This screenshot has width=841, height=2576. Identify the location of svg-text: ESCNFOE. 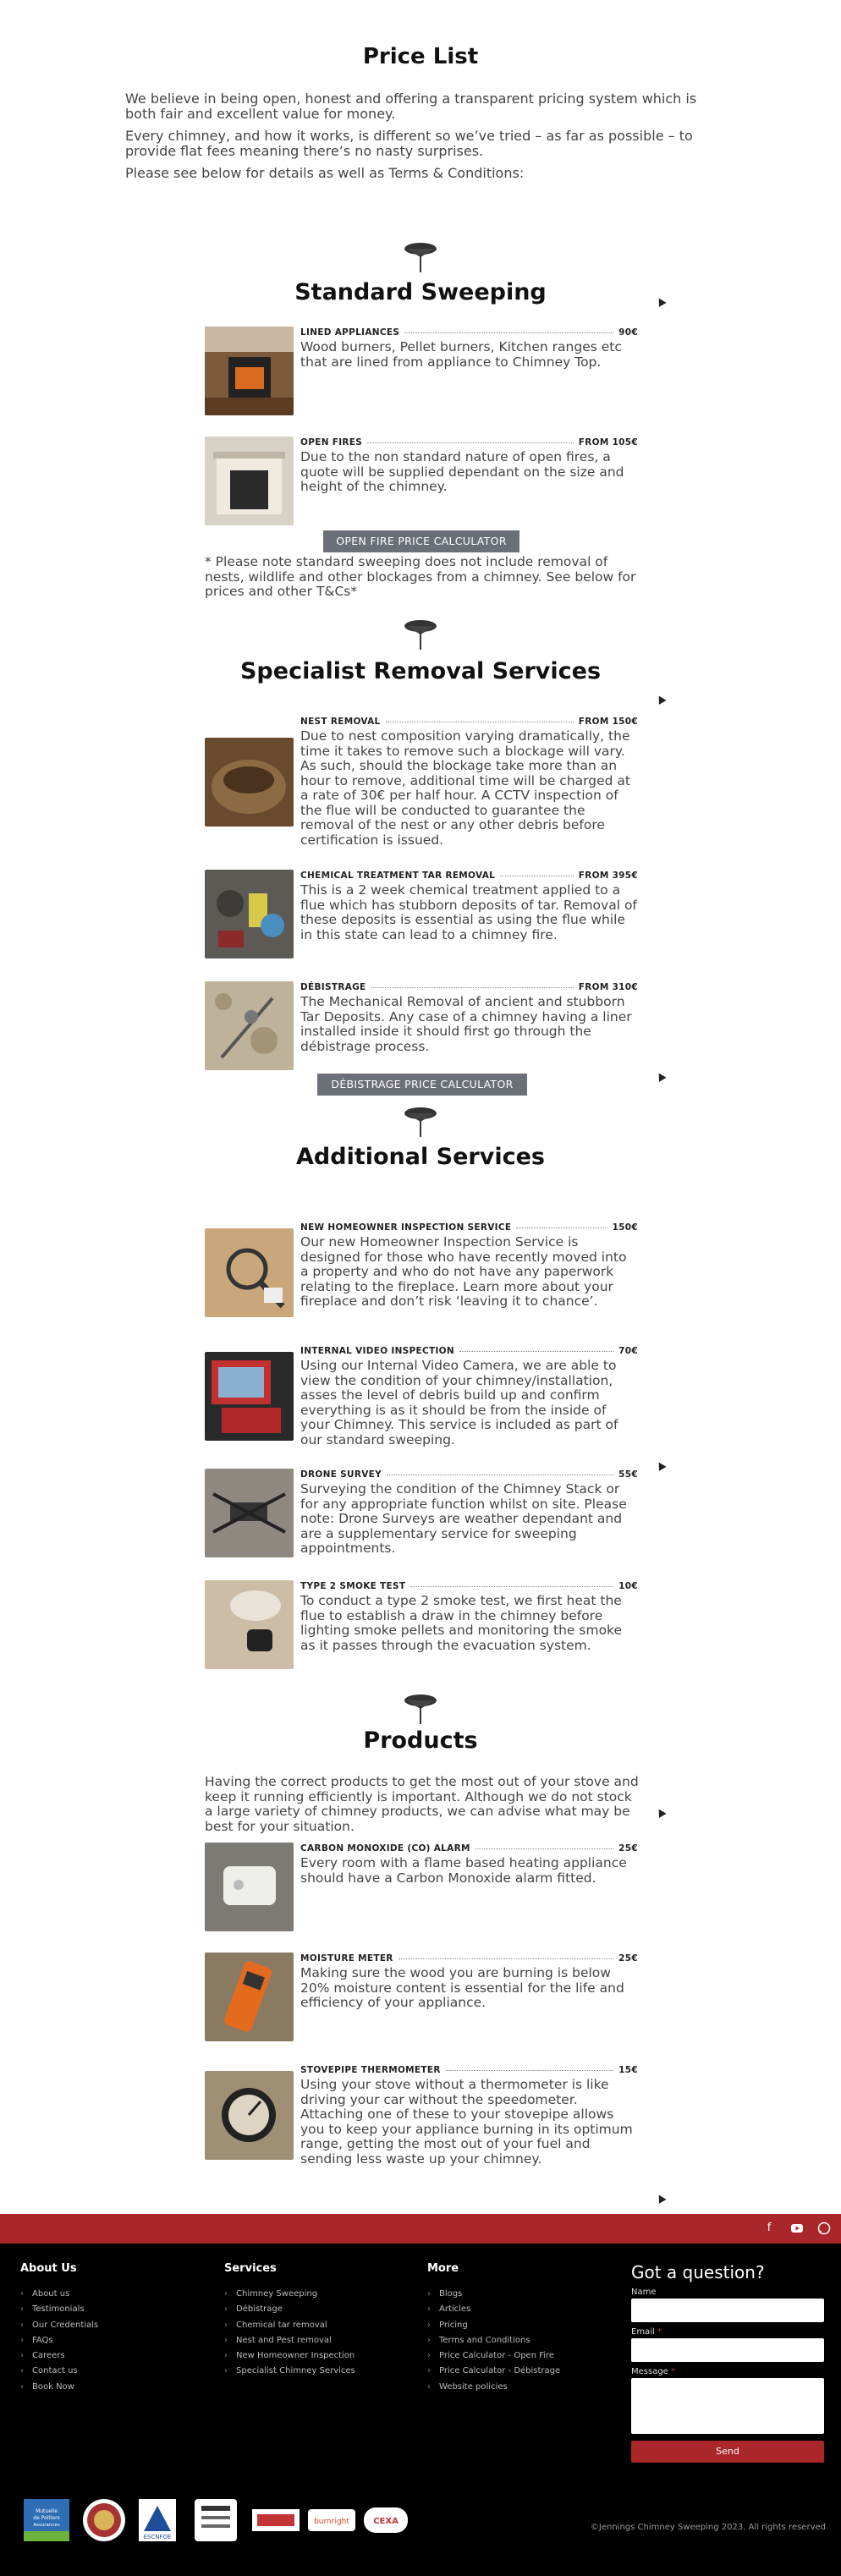
(158, 2537).